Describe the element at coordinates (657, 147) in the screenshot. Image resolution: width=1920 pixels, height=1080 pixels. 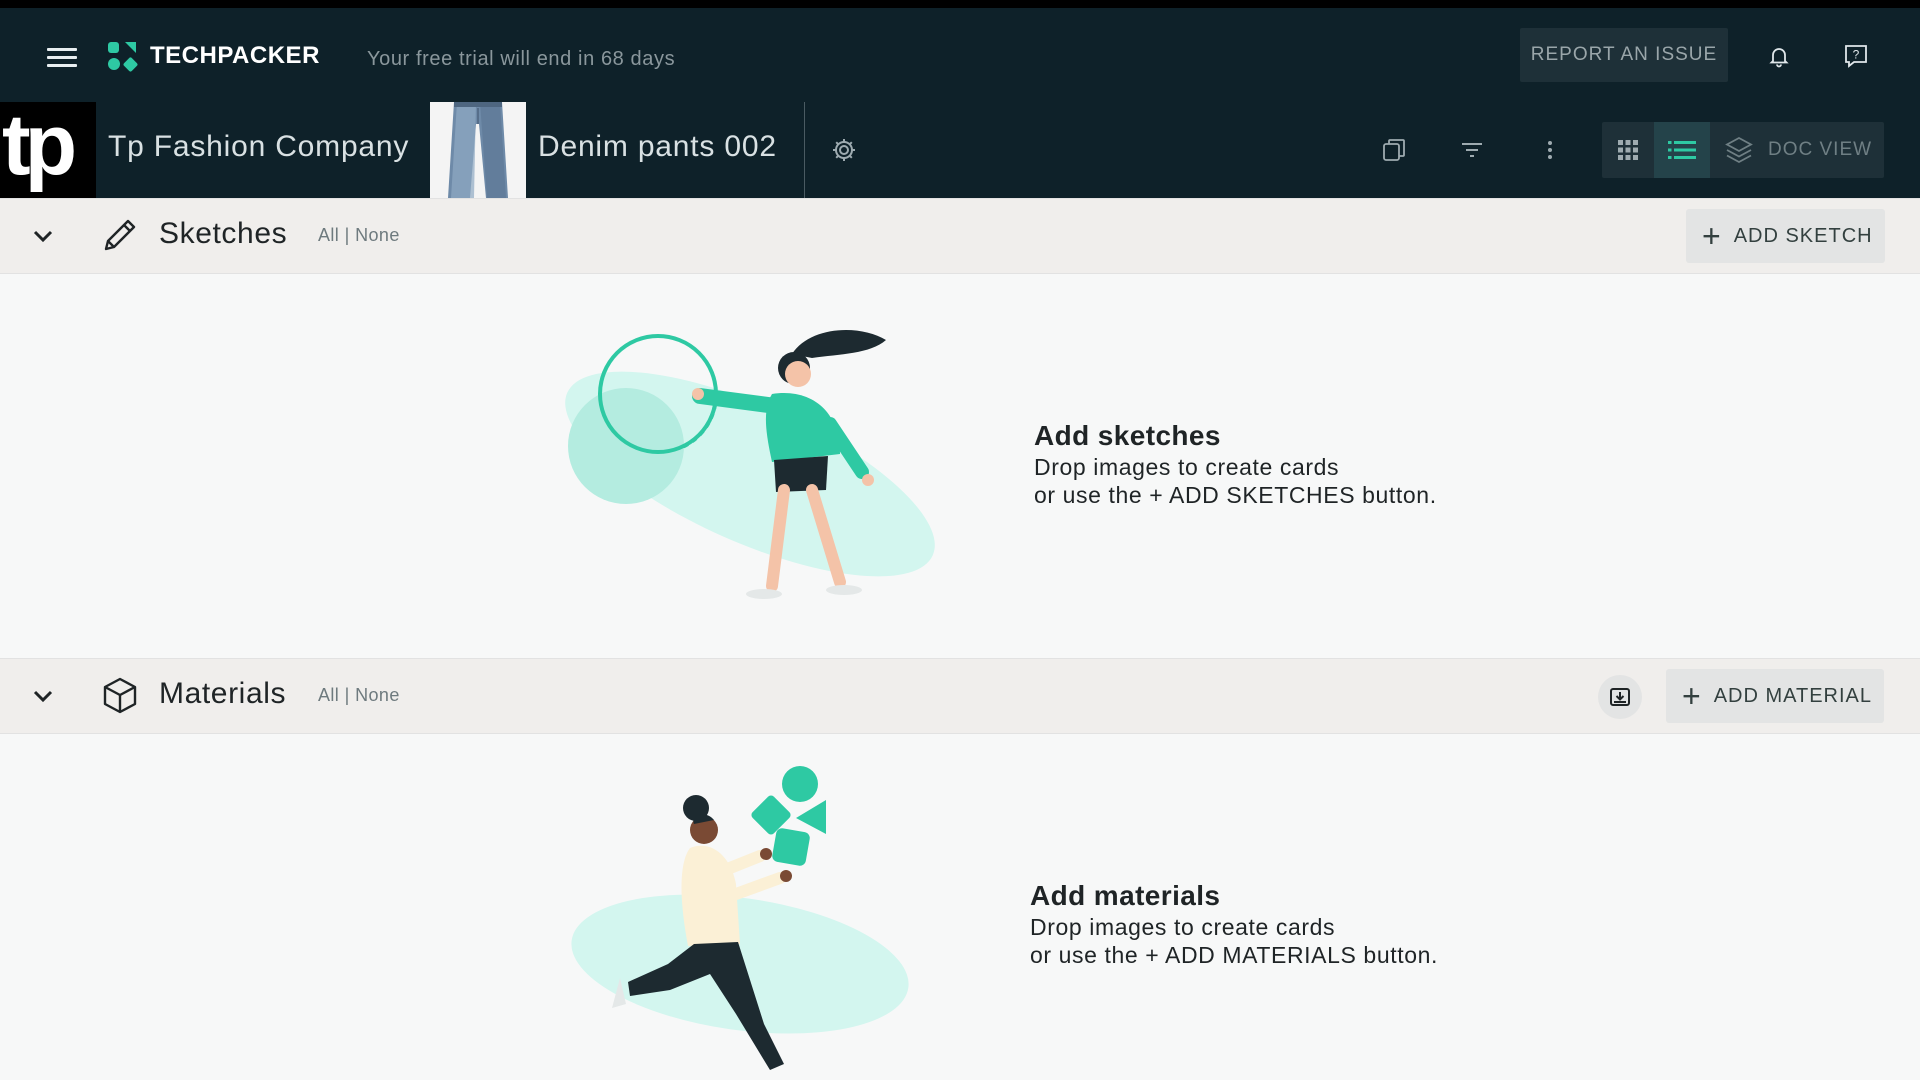
I see `product-name: Denim pants 002` at that location.